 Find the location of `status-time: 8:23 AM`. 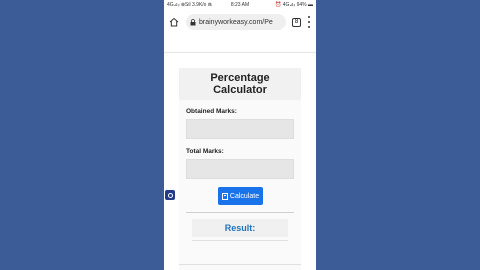

status-time: 8:23 AM is located at coordinates (240, 4).